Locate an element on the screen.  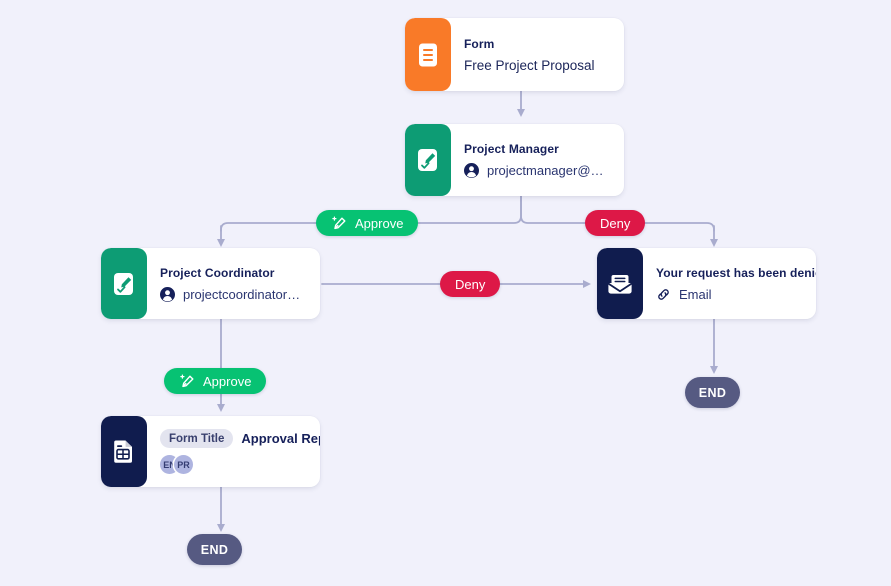
node-denied-email-channel: Email is located at coordinates (729, 294).